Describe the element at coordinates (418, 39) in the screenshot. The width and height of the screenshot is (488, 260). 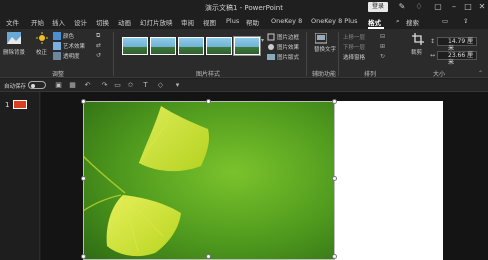
I see `crop-icon` at that location.